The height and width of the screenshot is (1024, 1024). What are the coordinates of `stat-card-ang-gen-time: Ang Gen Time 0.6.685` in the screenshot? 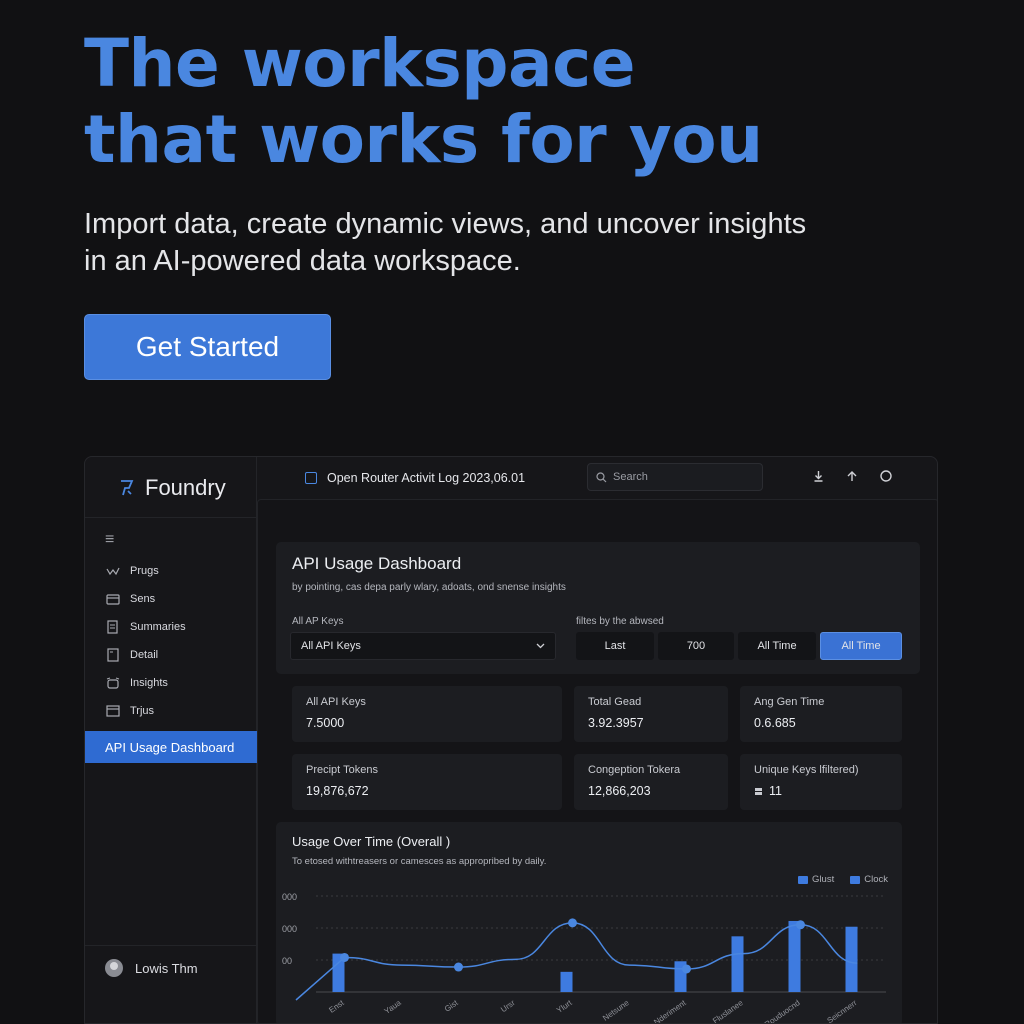 It's located at (821, 714).